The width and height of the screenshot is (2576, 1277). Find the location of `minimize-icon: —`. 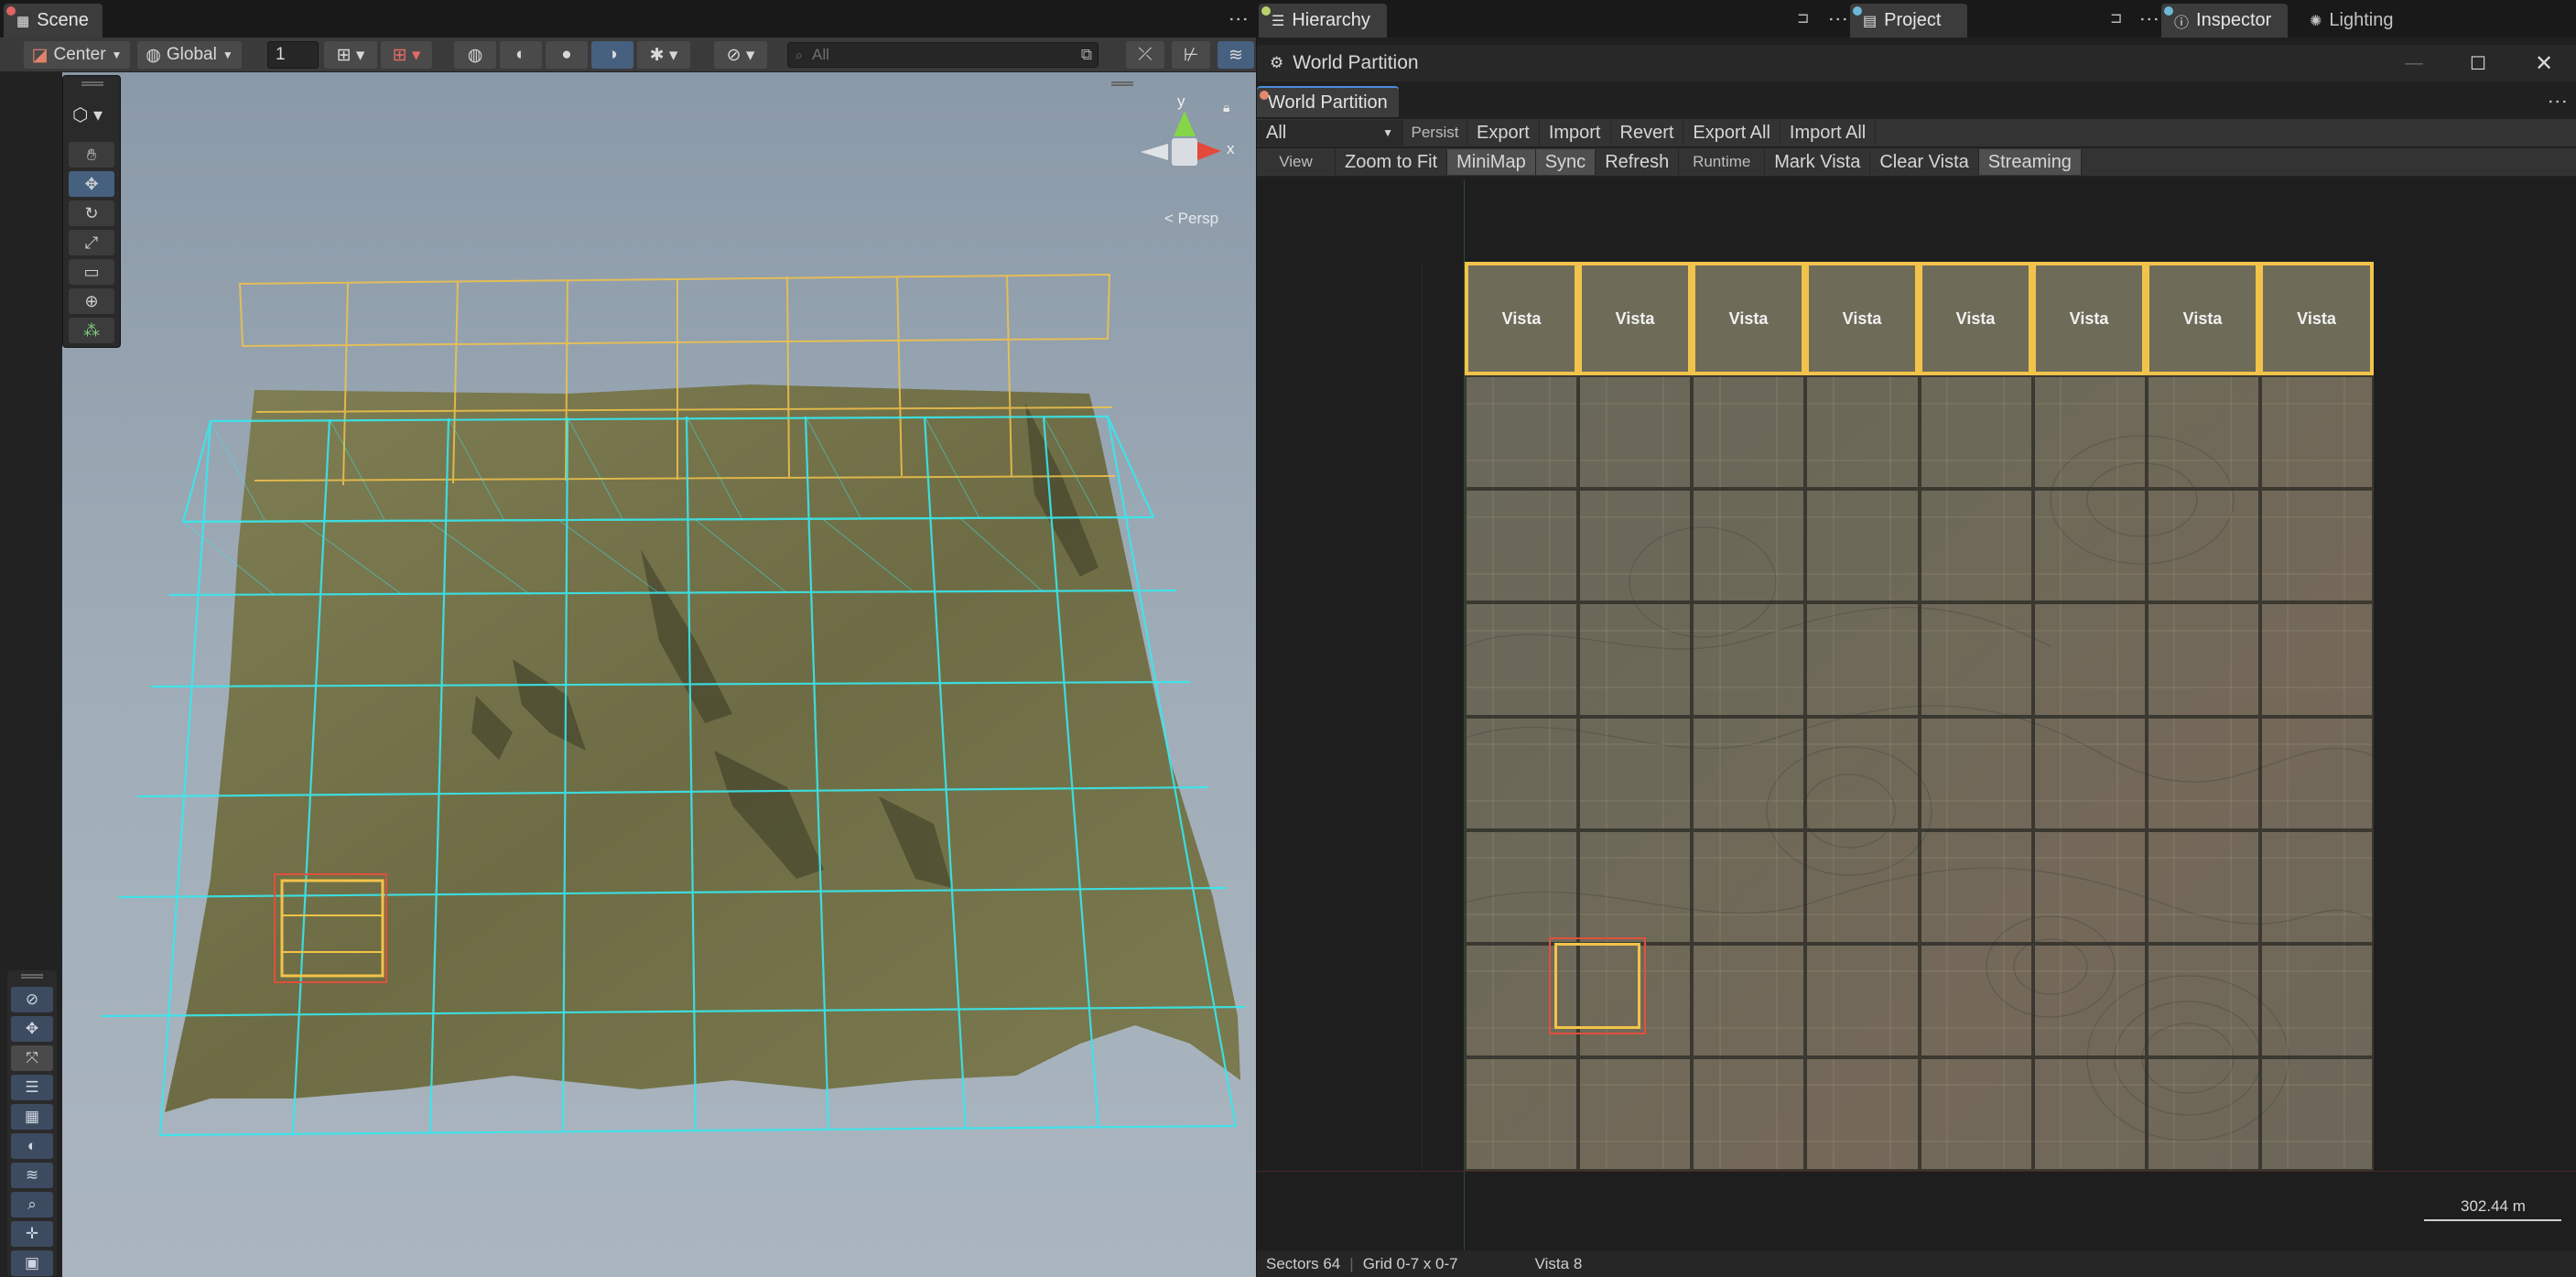

minimize-icon: — is located at coordinates (2414, 63).